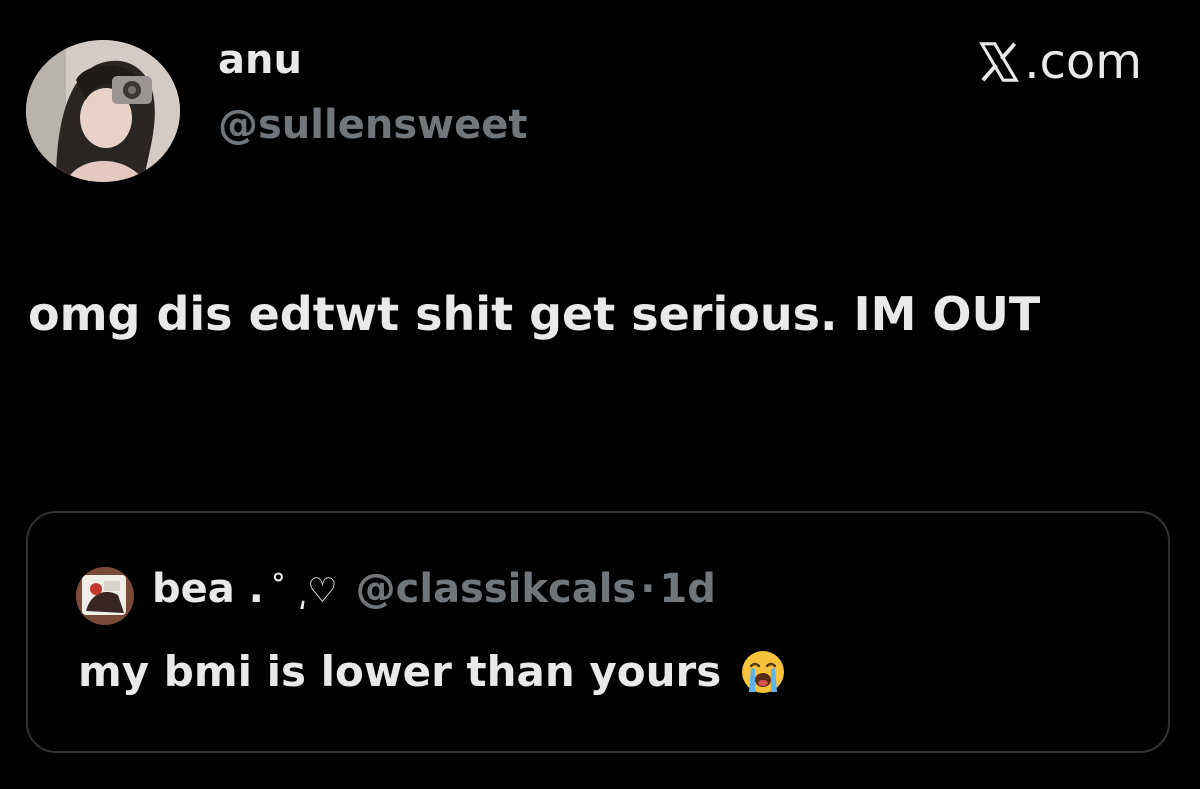 The image size is (1200, 789). What do you see at coordinates (496, 589) in the screenshot?
I see `quoted-handle: @classikcals` at bounding box center [496, 589].